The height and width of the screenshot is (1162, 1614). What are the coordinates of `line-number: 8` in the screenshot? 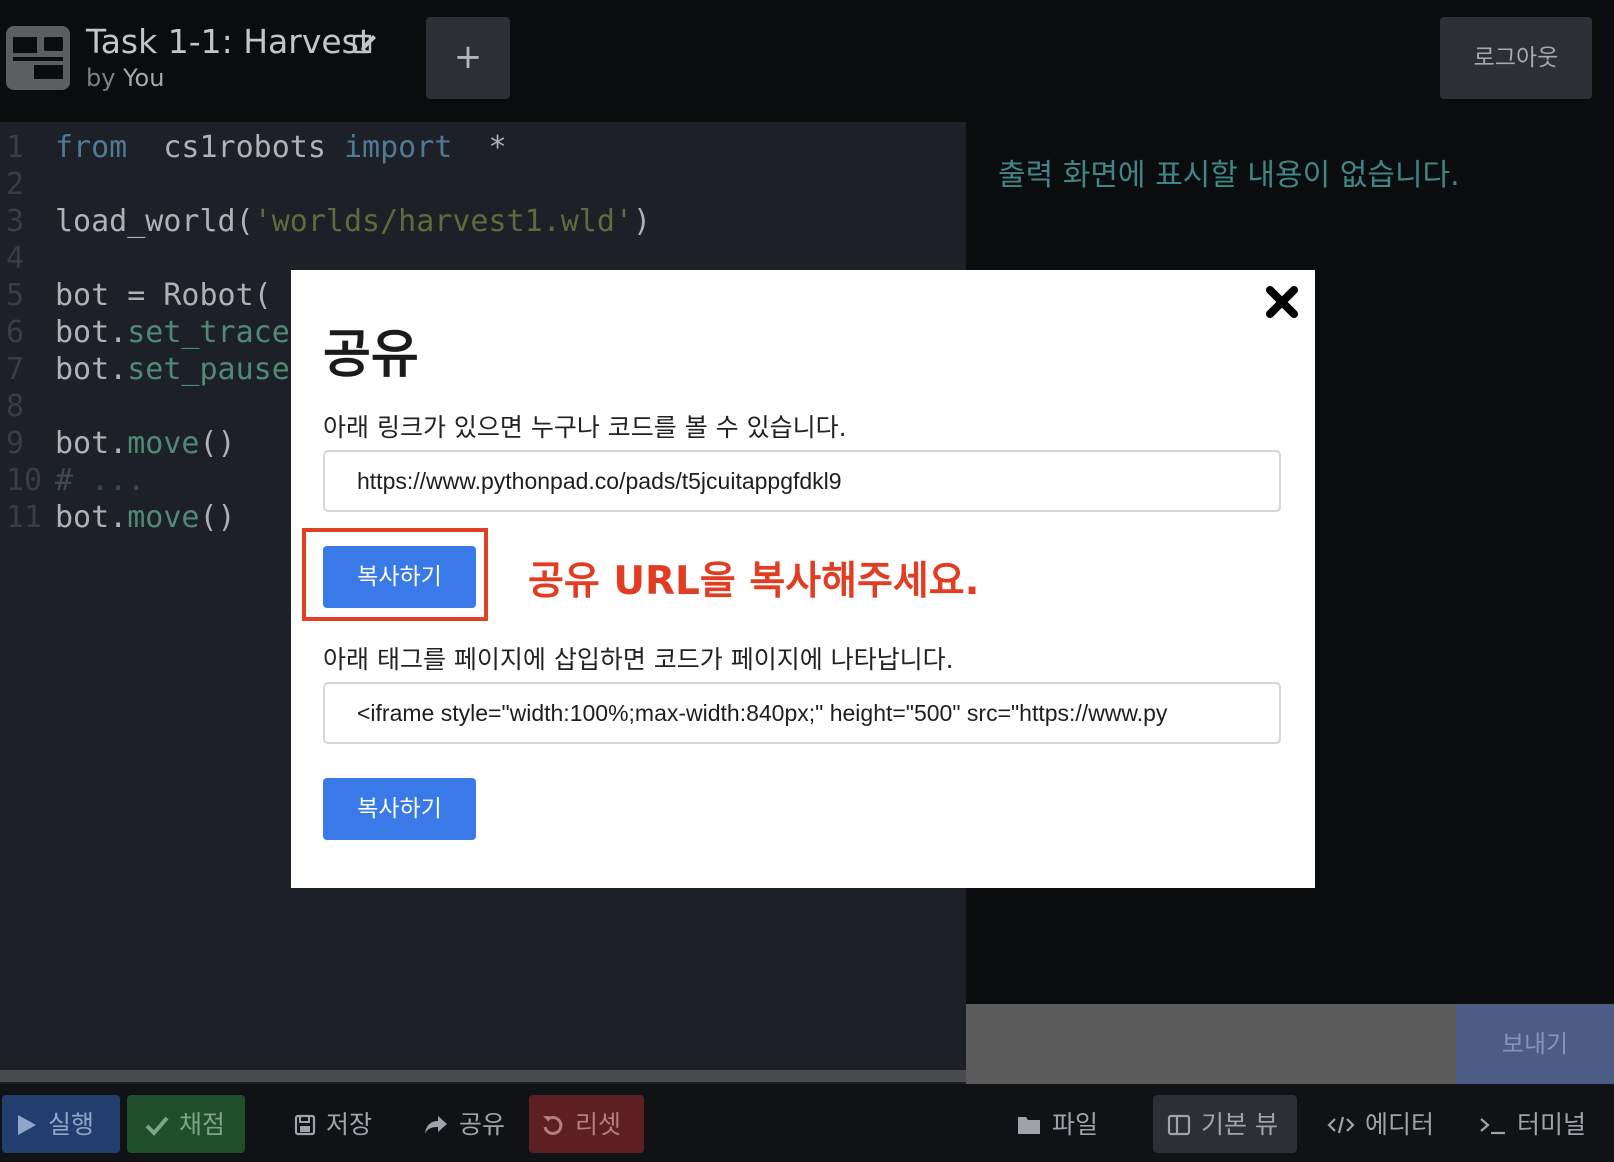 It's located at (15, 406).